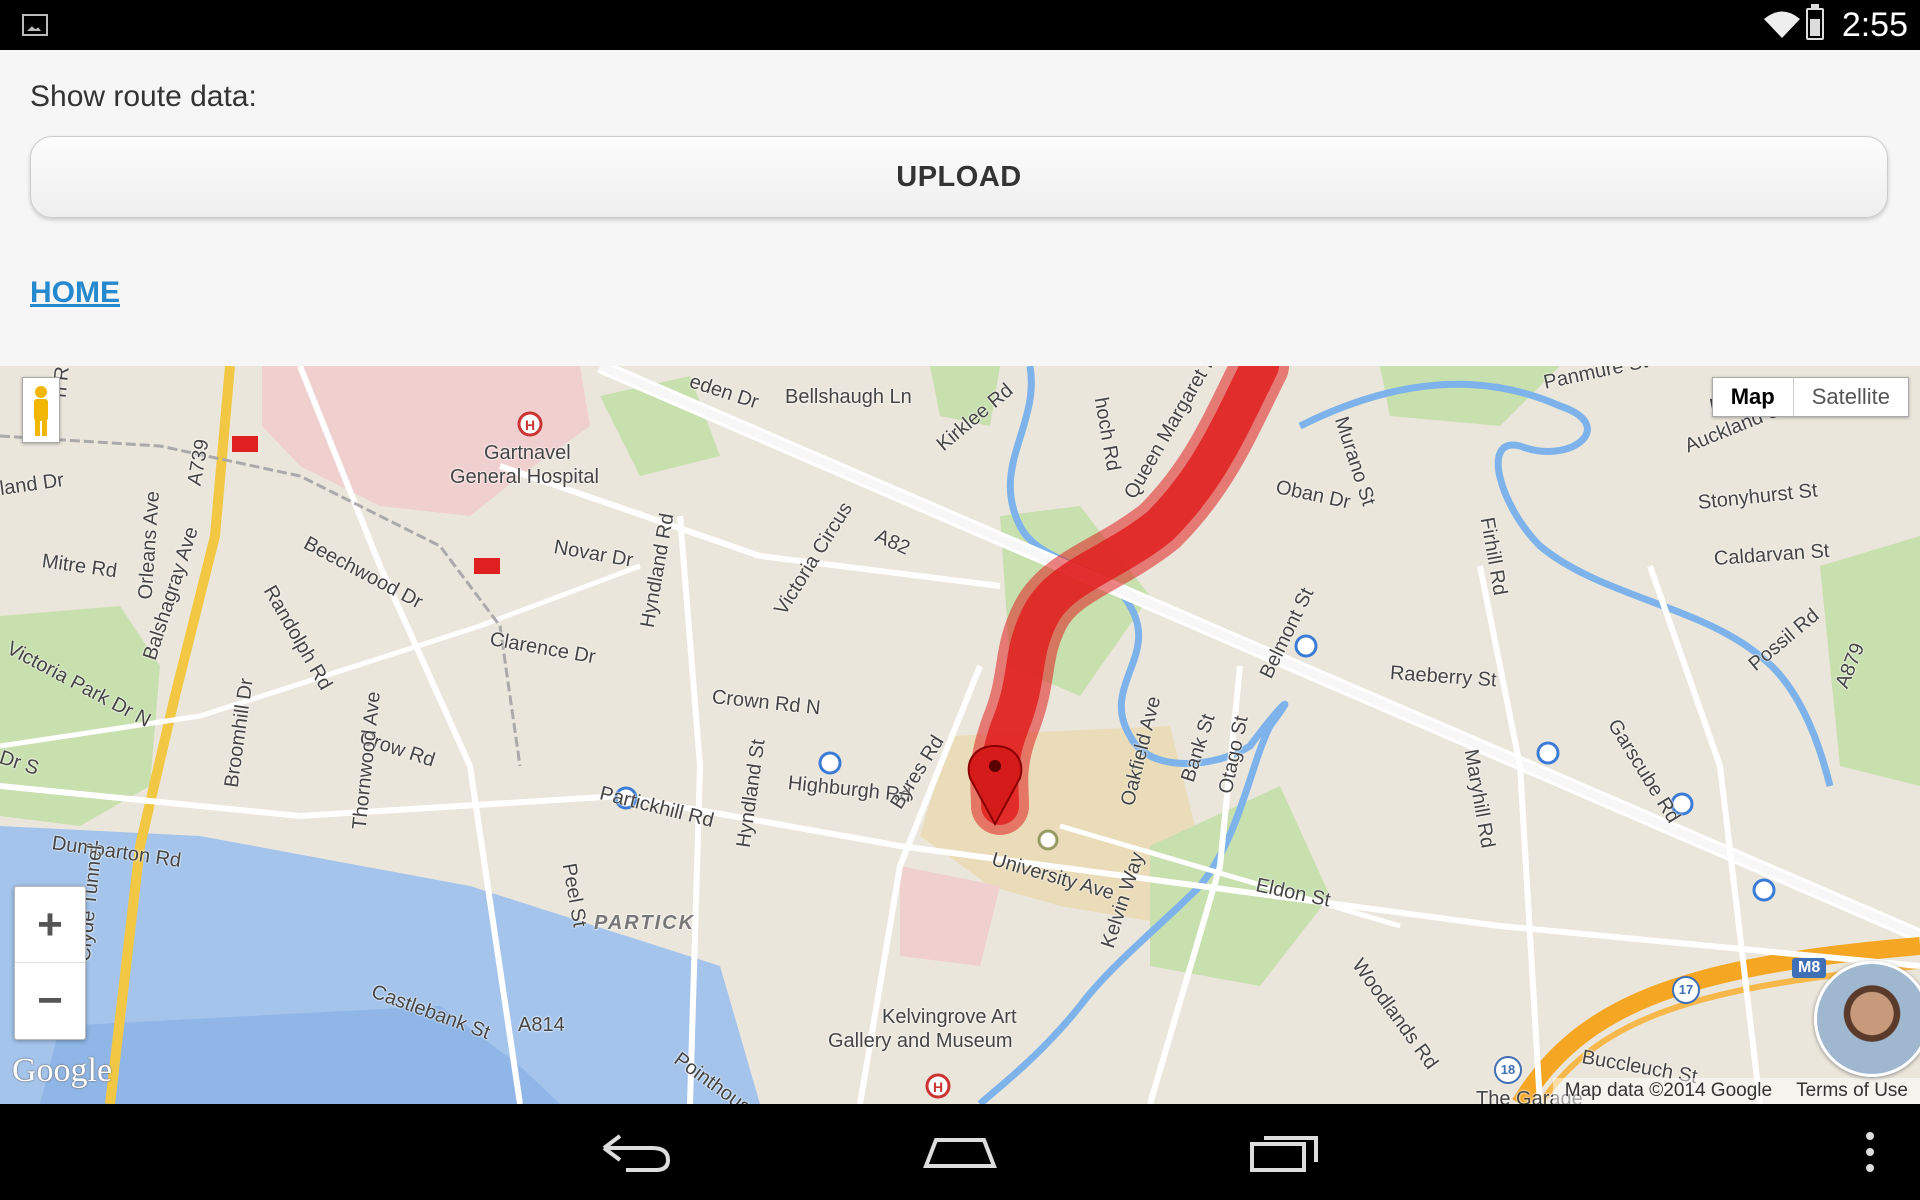  Describe the element at coordinates (636, 1152) in the screenshot. I see `back-icon` at that location.